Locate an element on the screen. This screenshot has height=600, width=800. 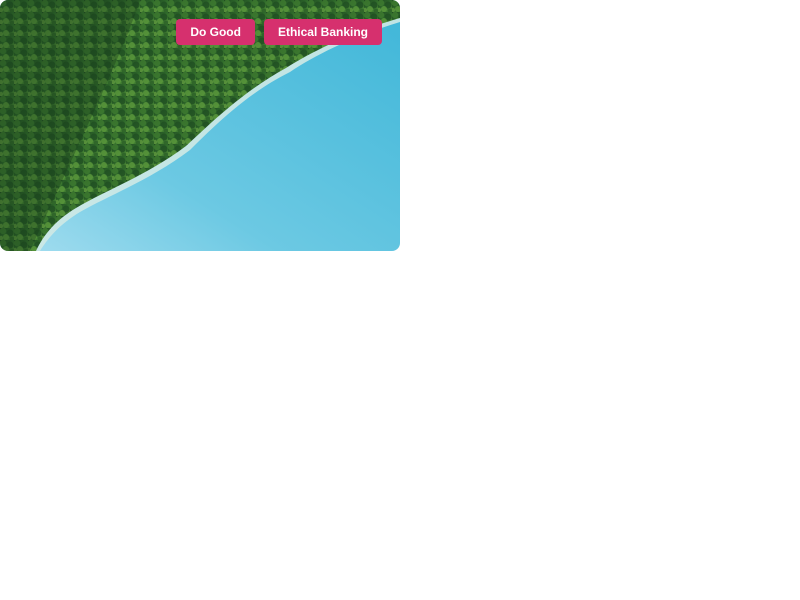
tag-do-good: Do Good is located at coordinates (215, 32).